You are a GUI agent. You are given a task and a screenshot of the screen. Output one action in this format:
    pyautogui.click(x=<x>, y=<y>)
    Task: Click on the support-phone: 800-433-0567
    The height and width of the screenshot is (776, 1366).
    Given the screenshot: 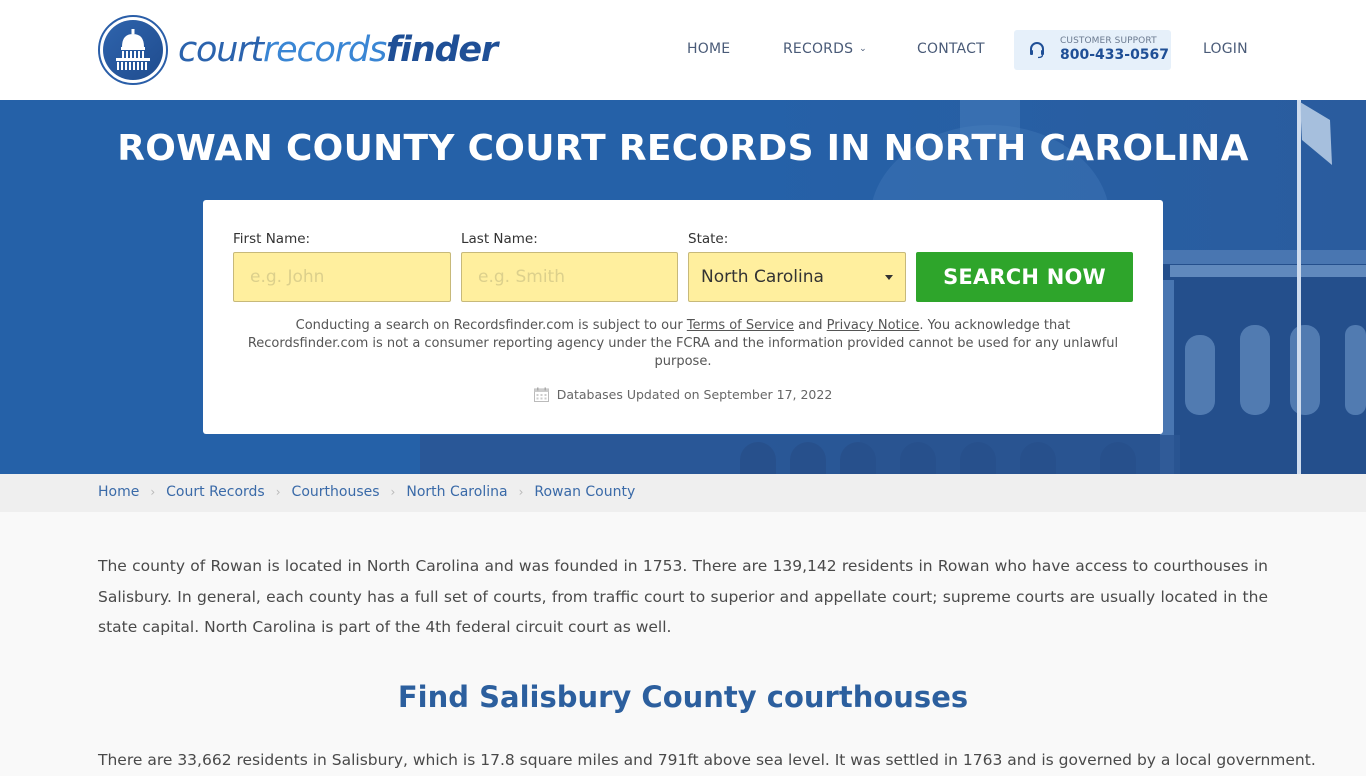 What is the action you would take?
    pyautogui.click(x=1115, y=55)
    